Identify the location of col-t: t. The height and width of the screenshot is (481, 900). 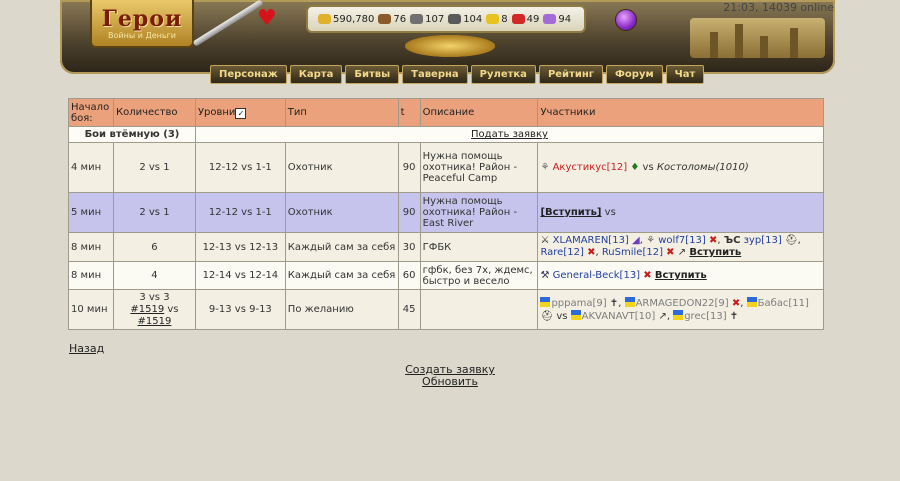
(409, 112).